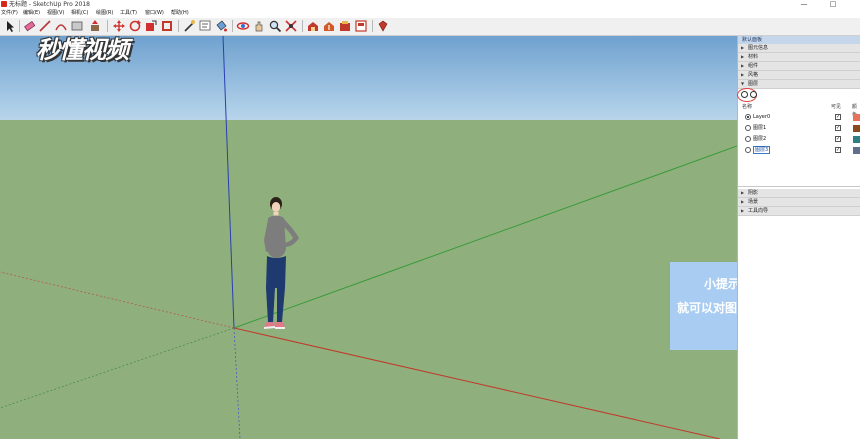  What do you see at coordinates (151, 26) in the screenshot?
I see `scale-icon` at bounding box center [151, 26].